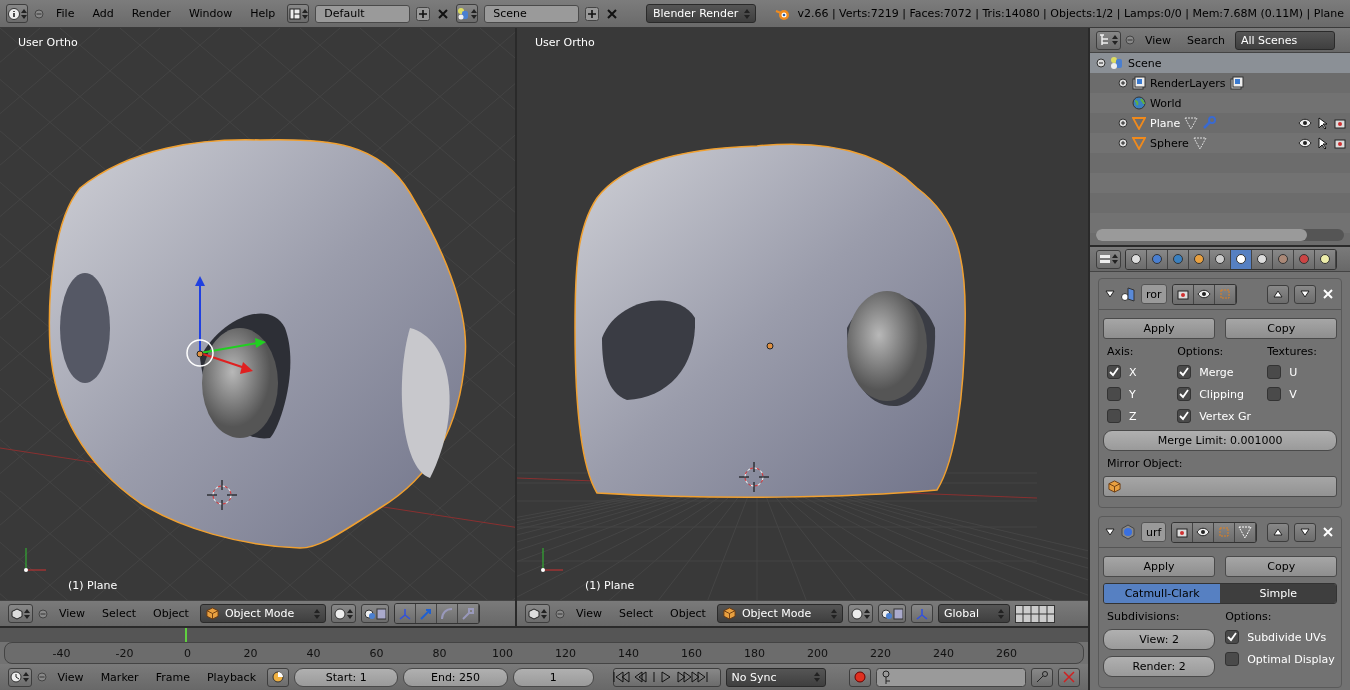 The image size is (1350, 690). I want to click on horizontal-scrollbar, so click(1220, 235).